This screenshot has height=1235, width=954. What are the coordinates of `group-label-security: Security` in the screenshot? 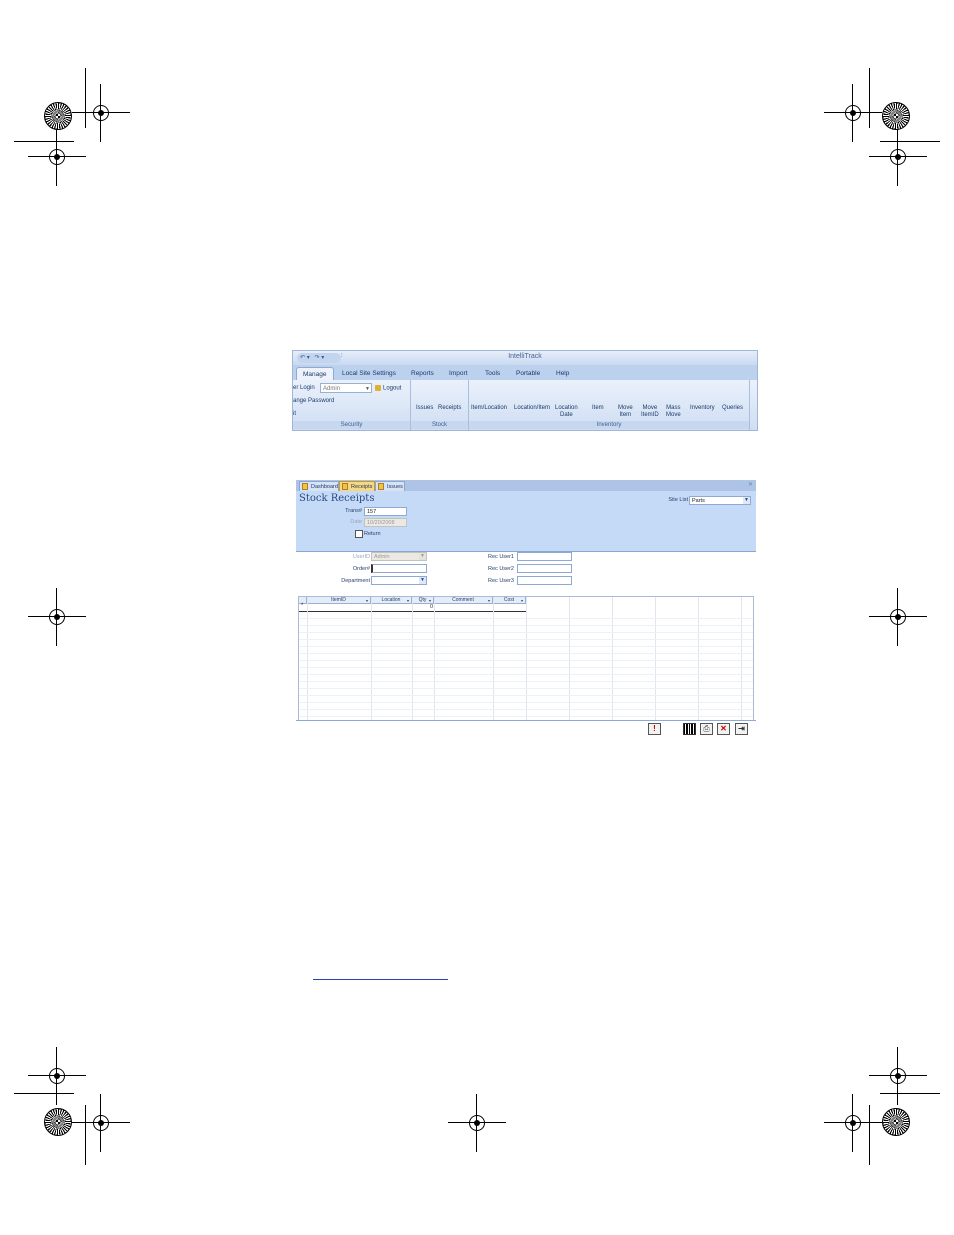 It's located at (351, 425).